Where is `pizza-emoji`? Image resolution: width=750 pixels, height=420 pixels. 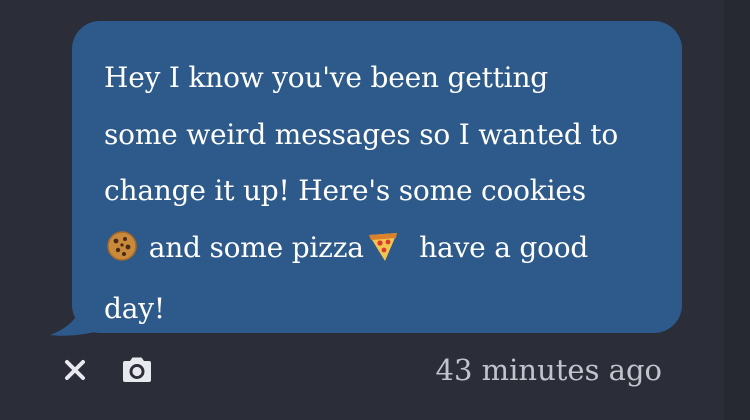
pizza-emoji is located at coordinates (383, 253).